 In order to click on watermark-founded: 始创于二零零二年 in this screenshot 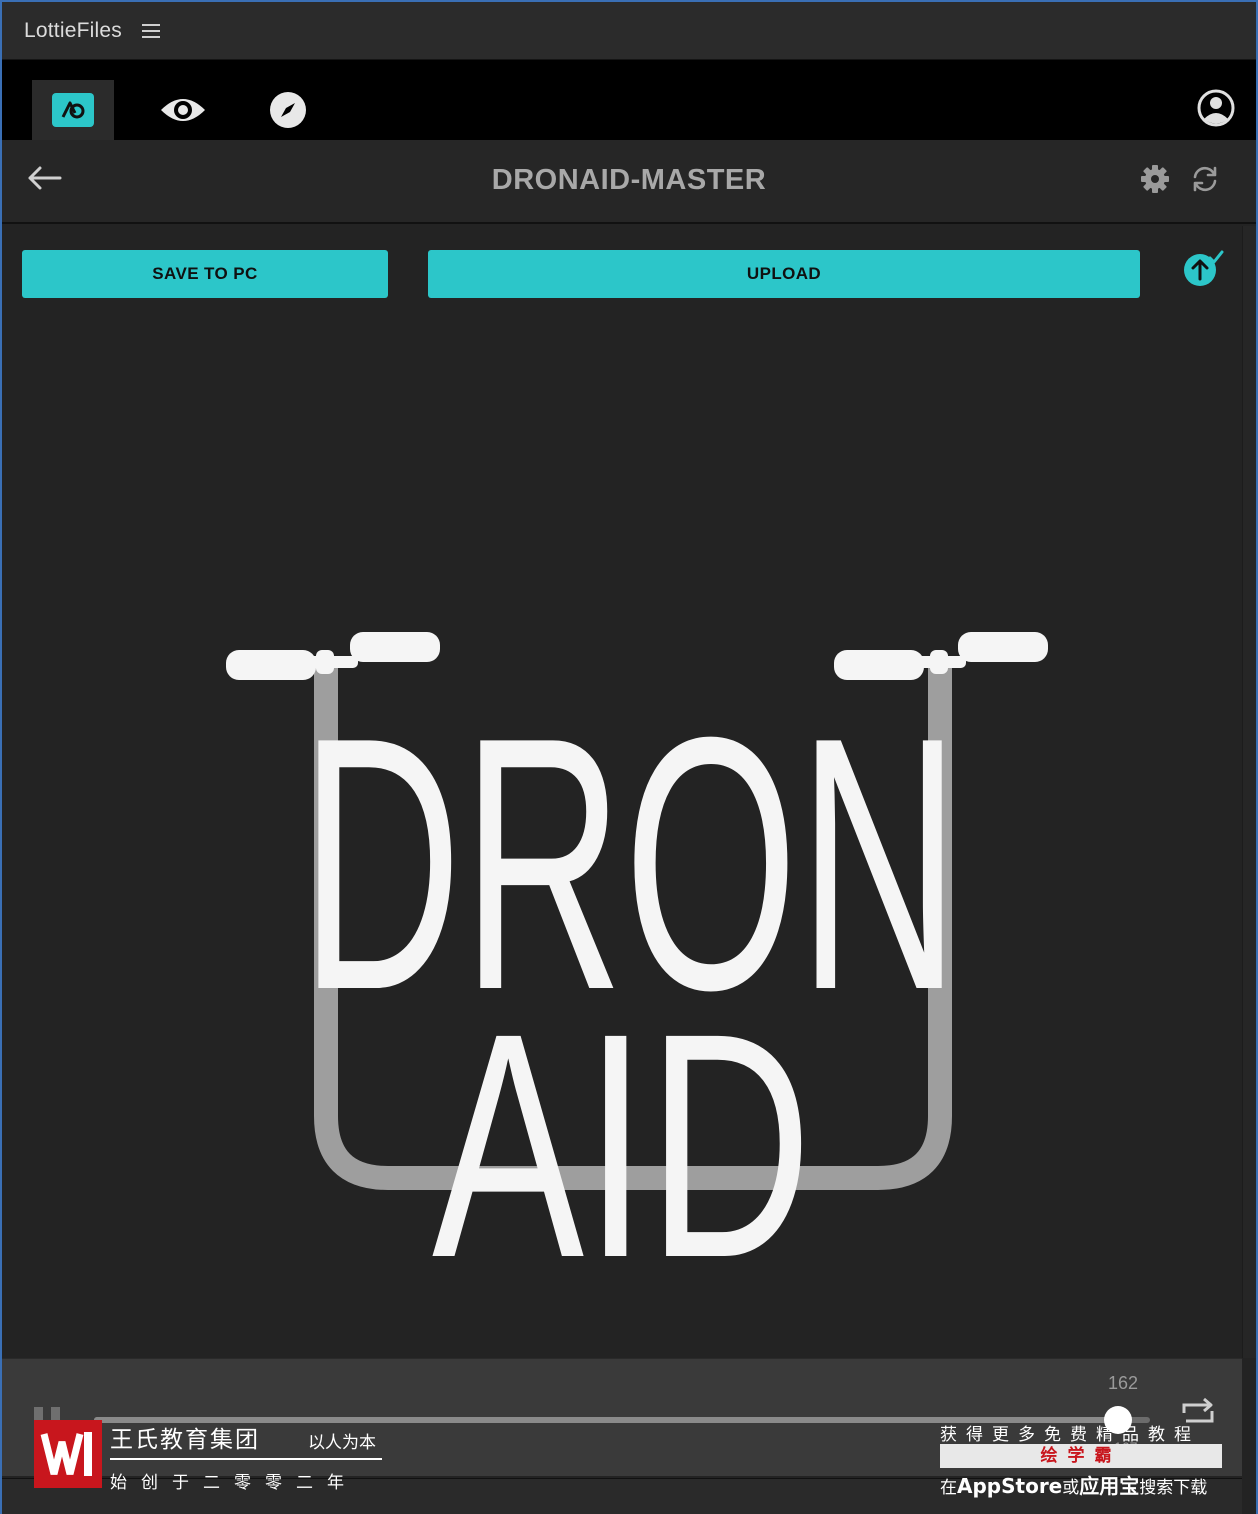, I will do `click(234, 1483)`.